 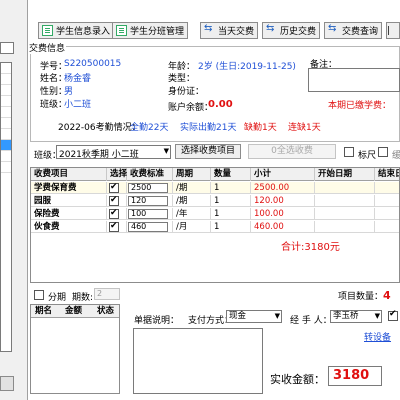 I want to click on payment-query-button: 交费查询, so click(x=353, y=30).